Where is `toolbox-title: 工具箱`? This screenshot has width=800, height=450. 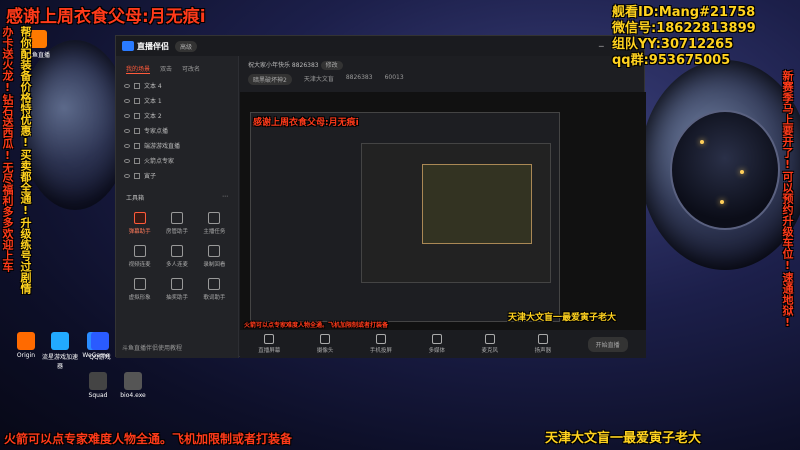
toolbox-title: 工具箱 is located at coordinates (135, 198).